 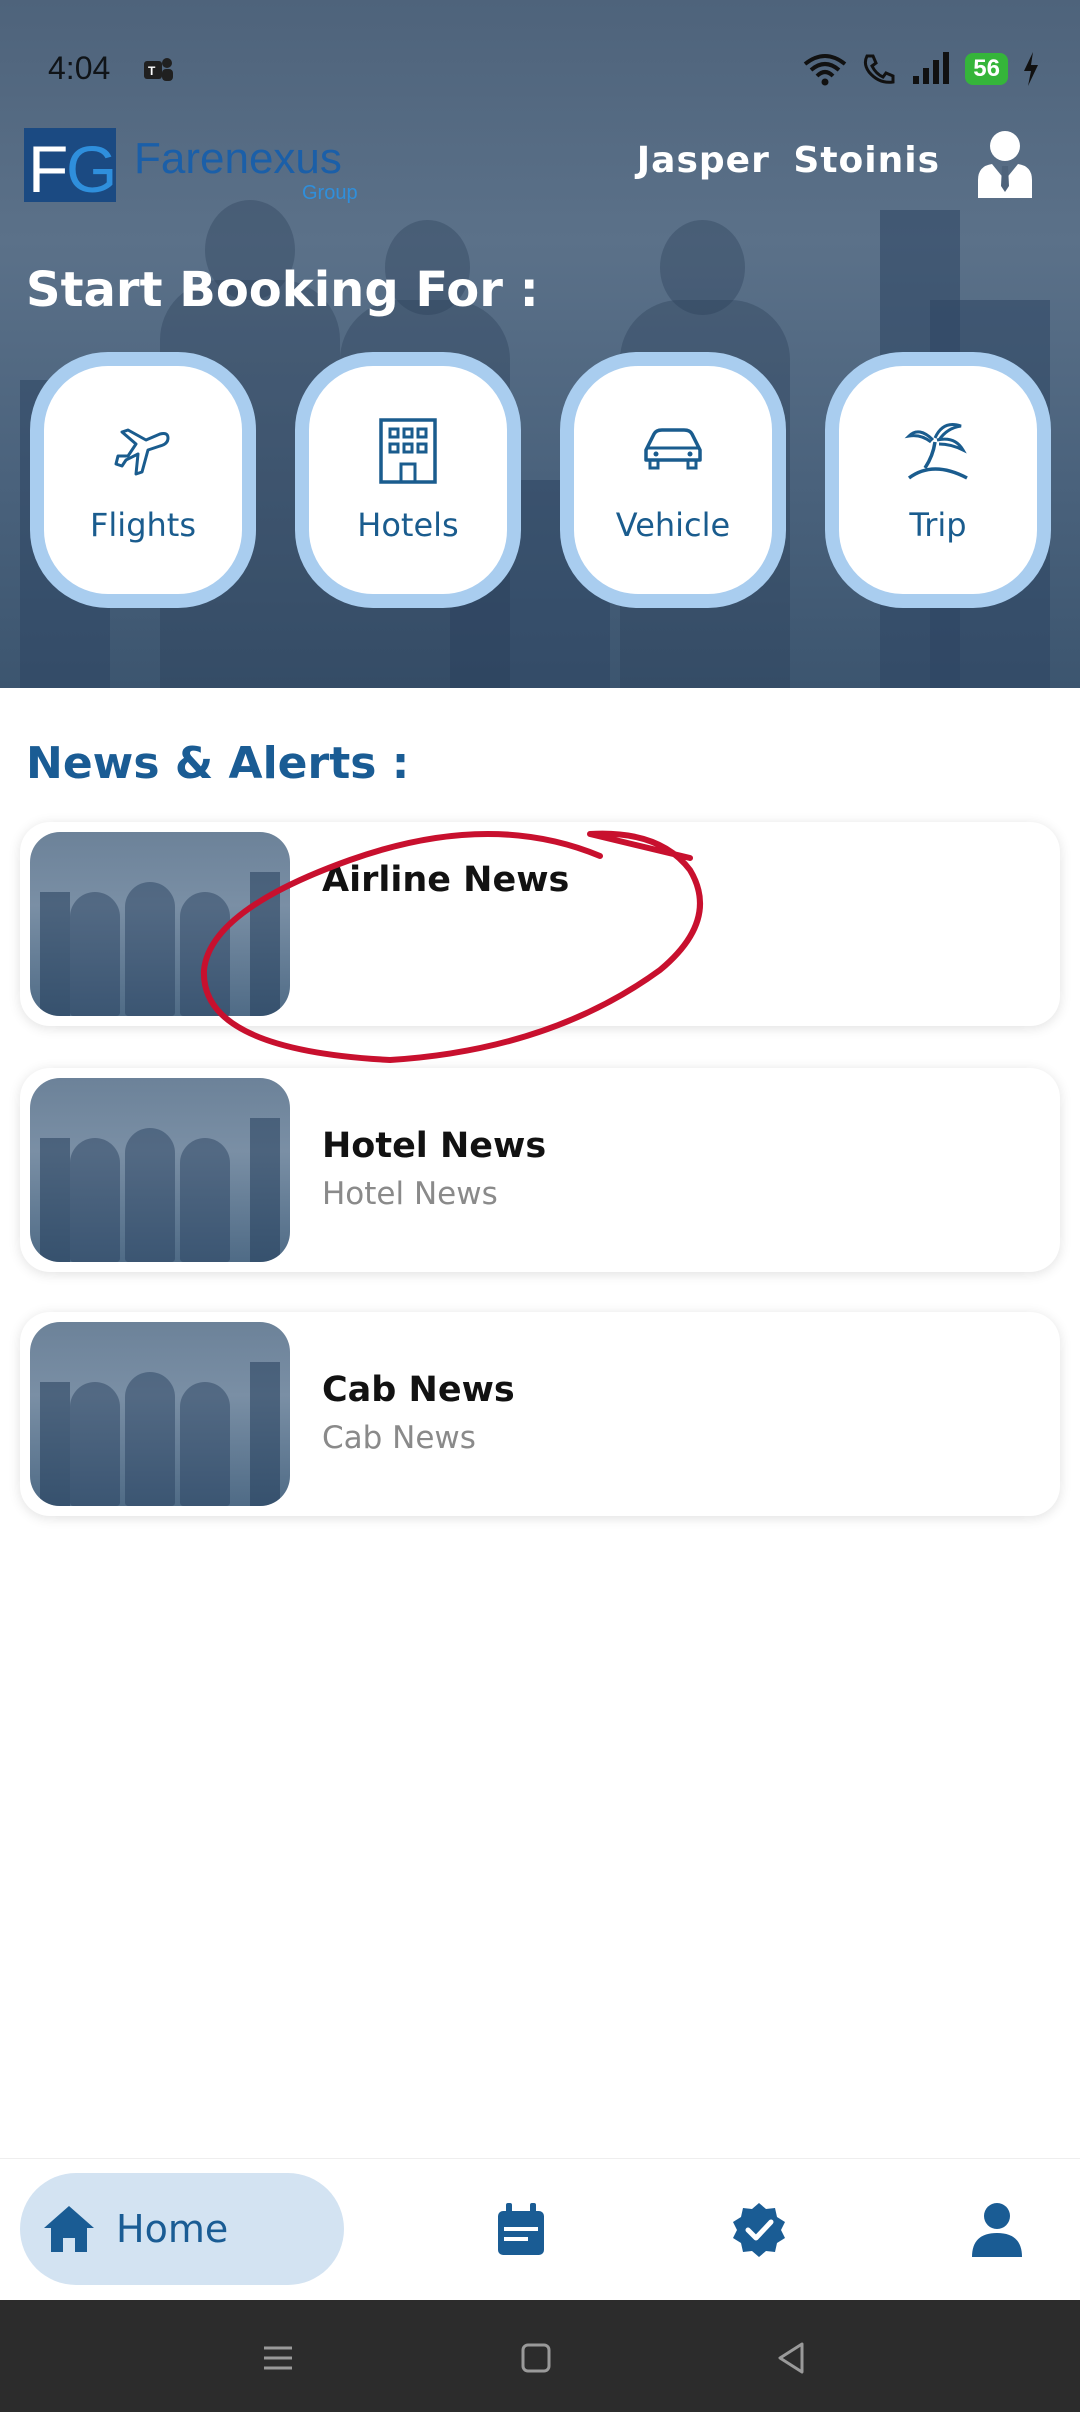 I want to click on teams-icon: T, so click(x=158, y=69).